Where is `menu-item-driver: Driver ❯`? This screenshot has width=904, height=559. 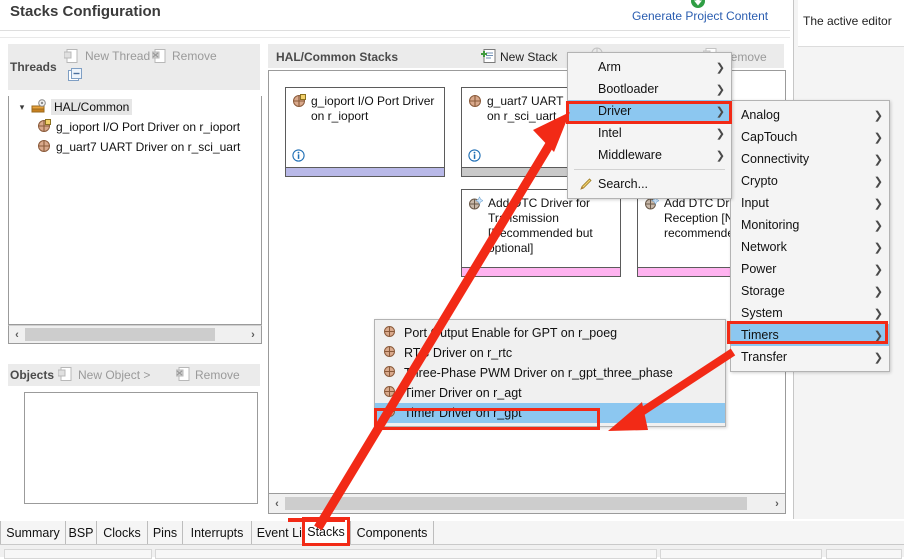 menu-item-driver: Driver ❯ is located at coordinates (649, 111).